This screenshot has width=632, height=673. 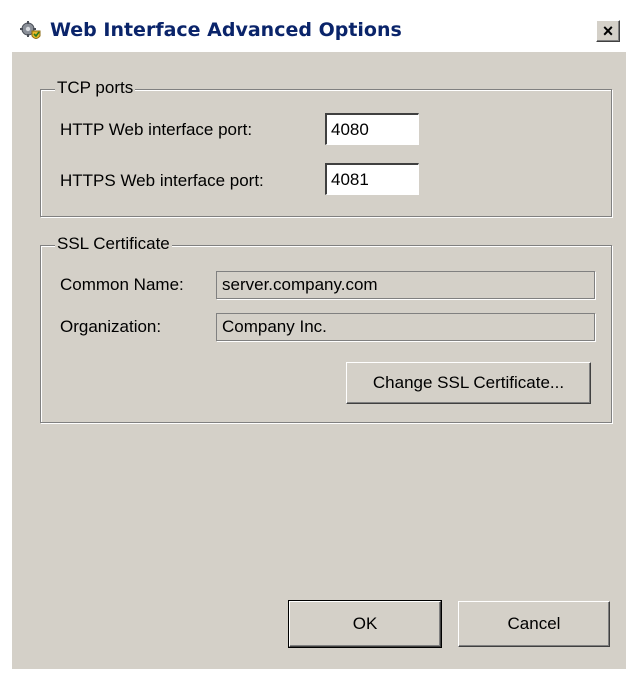 What do you see at coordinates (365, 624) in the screenshot?
I see `ok-button: OK` at bounding box center [365, 624].